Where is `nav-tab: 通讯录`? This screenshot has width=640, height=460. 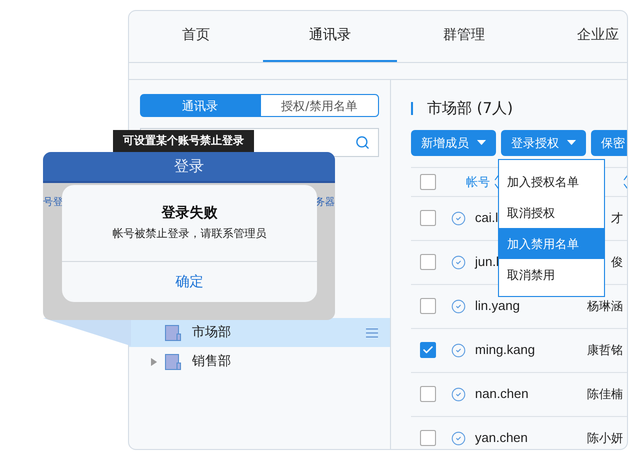 nav-tab: 通讯录 is located at coordinates (330, 36).